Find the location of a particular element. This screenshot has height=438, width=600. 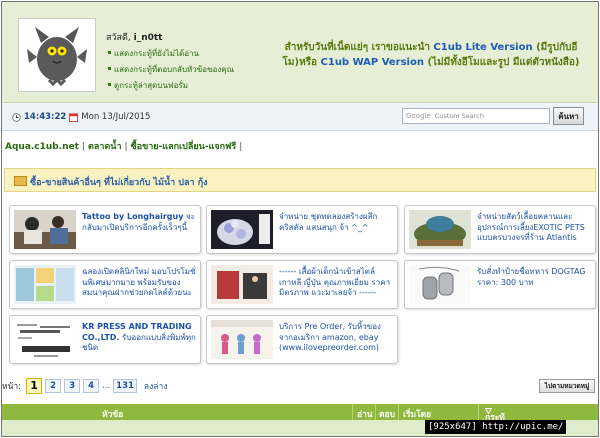

greeting-text: สวัสดี, is located at coordinates (118, 38).